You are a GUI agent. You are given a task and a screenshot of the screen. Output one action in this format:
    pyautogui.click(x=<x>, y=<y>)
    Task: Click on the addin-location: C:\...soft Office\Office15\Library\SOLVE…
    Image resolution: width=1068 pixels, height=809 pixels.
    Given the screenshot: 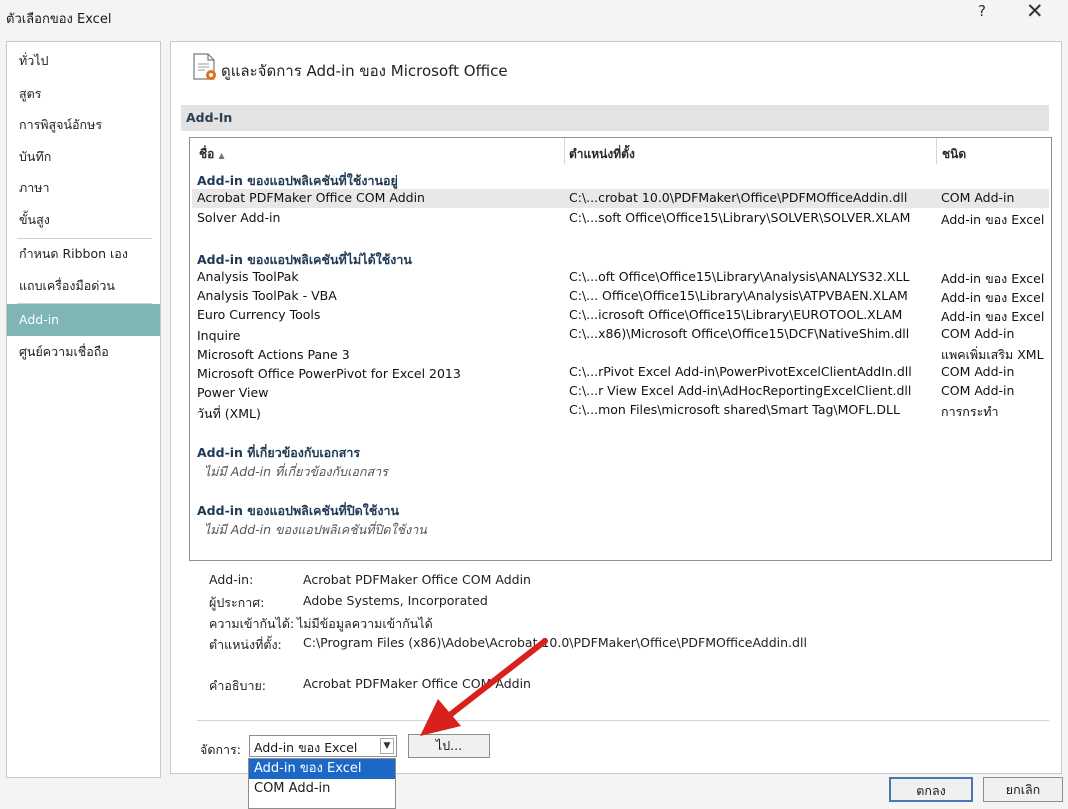 What is the action you would take?
    pyautogui.click(x=740, y=217)
    